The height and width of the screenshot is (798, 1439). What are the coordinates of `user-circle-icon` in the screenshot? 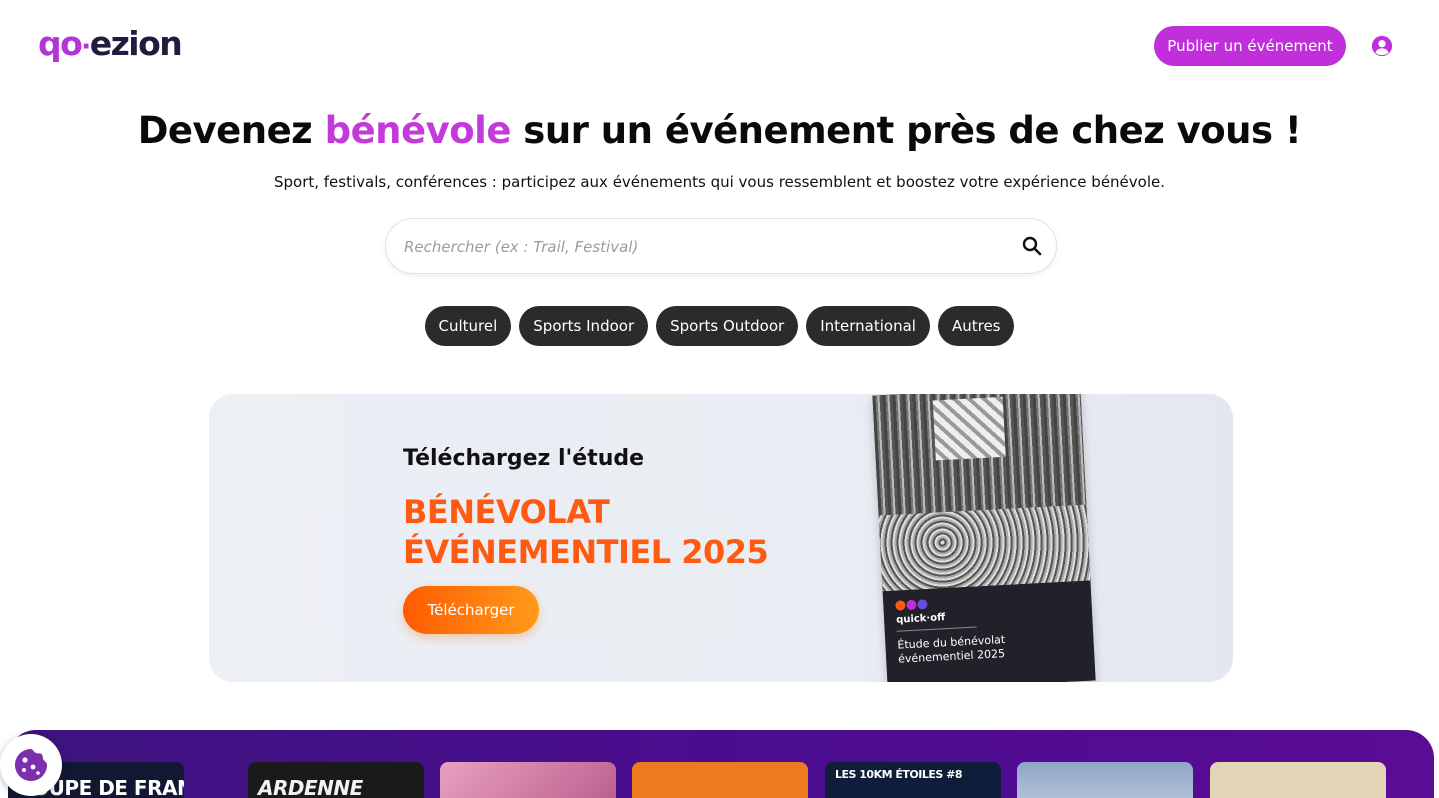 It's located at (1382, 46).